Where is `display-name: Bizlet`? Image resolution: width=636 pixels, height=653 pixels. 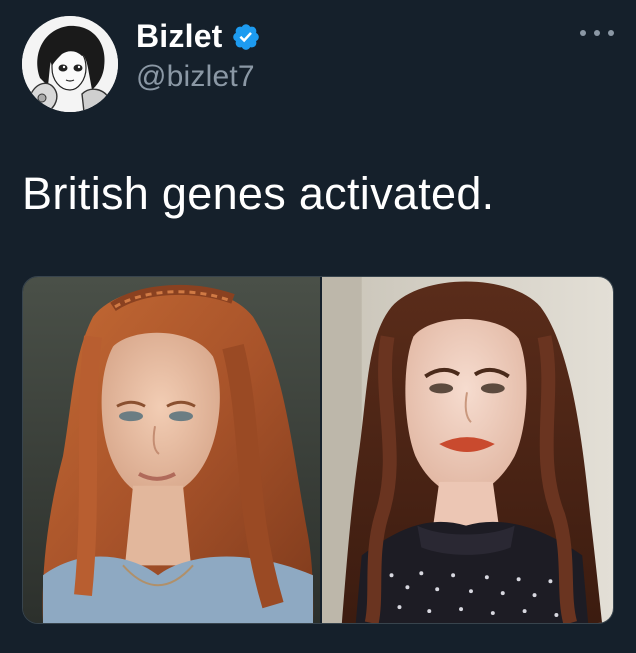
display-name: Bizlet is located at coordinates (179, 36).